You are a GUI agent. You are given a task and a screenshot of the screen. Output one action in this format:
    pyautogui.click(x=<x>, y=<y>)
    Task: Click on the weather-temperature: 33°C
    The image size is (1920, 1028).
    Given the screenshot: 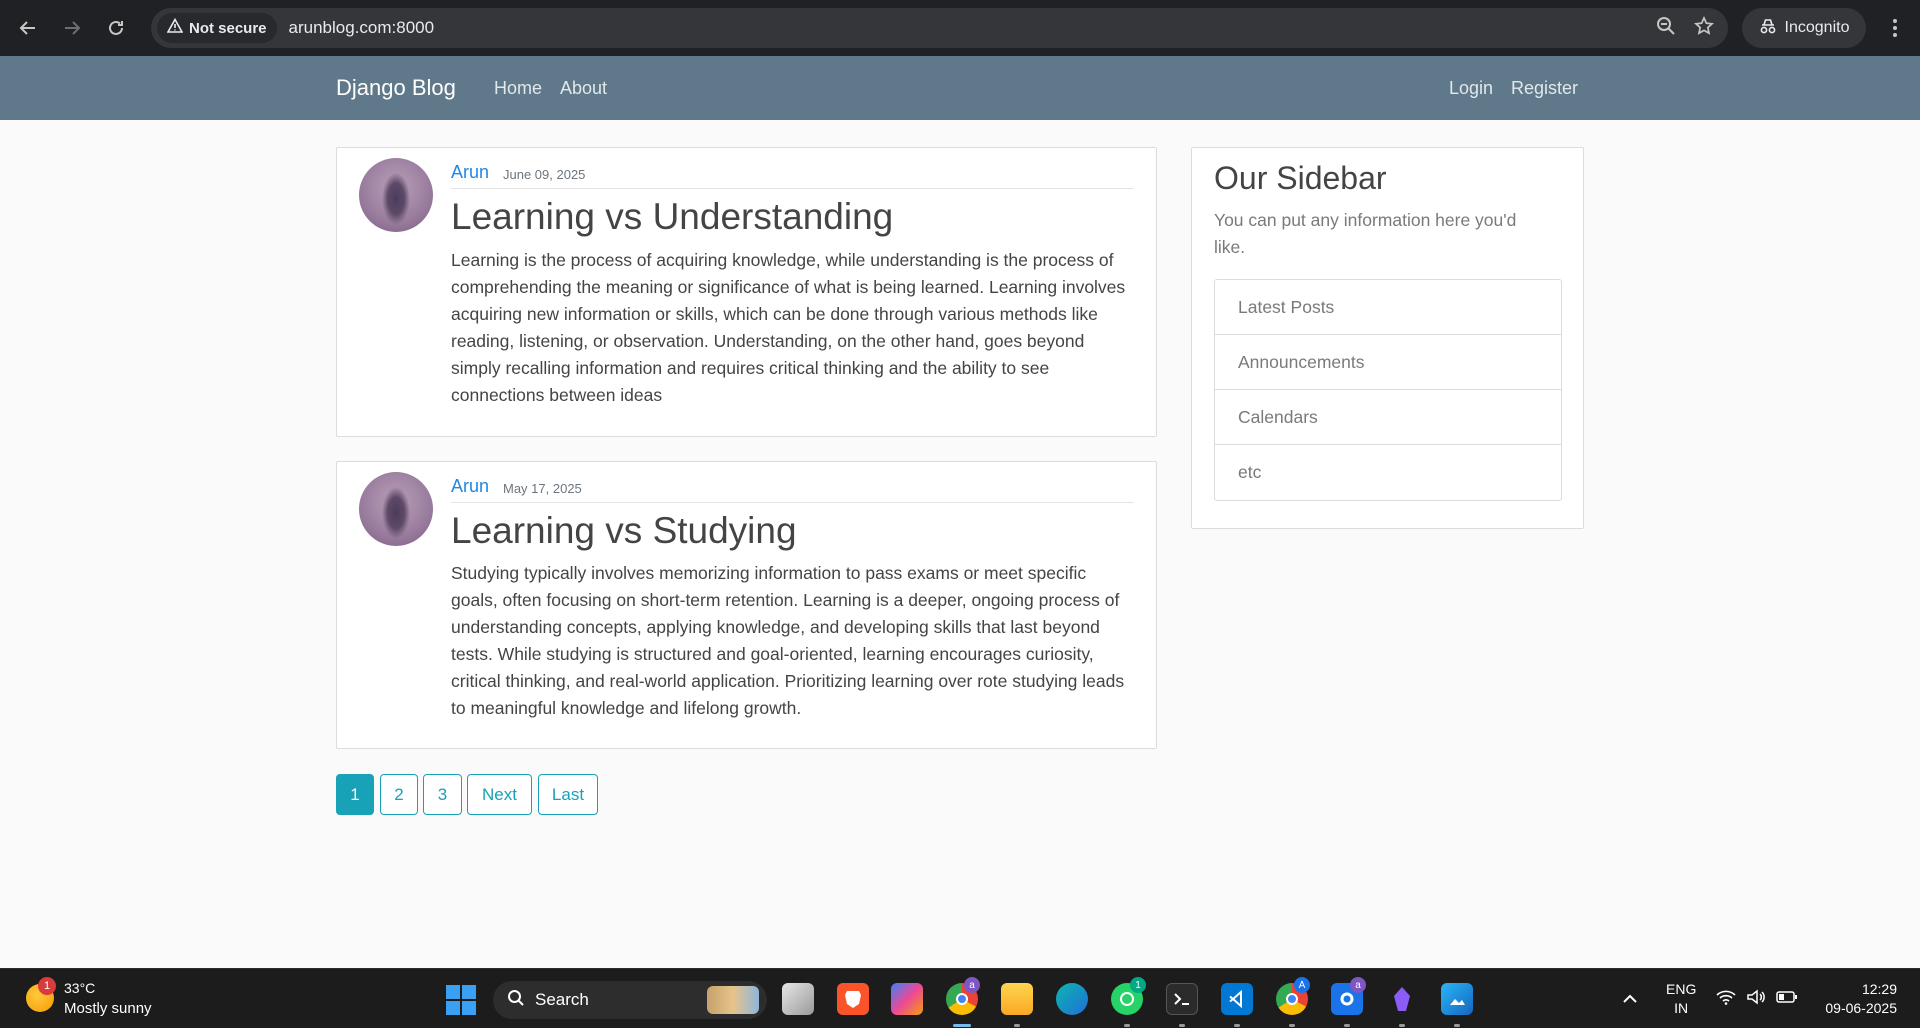 What is the action you would take?
    pyautogui.click(x=79, y=988)
    